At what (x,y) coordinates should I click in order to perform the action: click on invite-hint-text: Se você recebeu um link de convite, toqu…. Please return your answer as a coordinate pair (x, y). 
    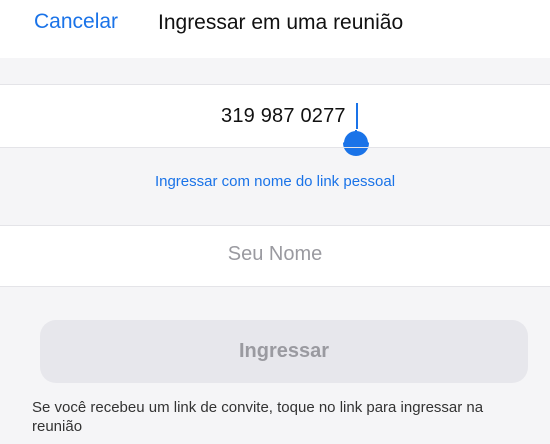
    Looking at the image, I should click on (258, 417).